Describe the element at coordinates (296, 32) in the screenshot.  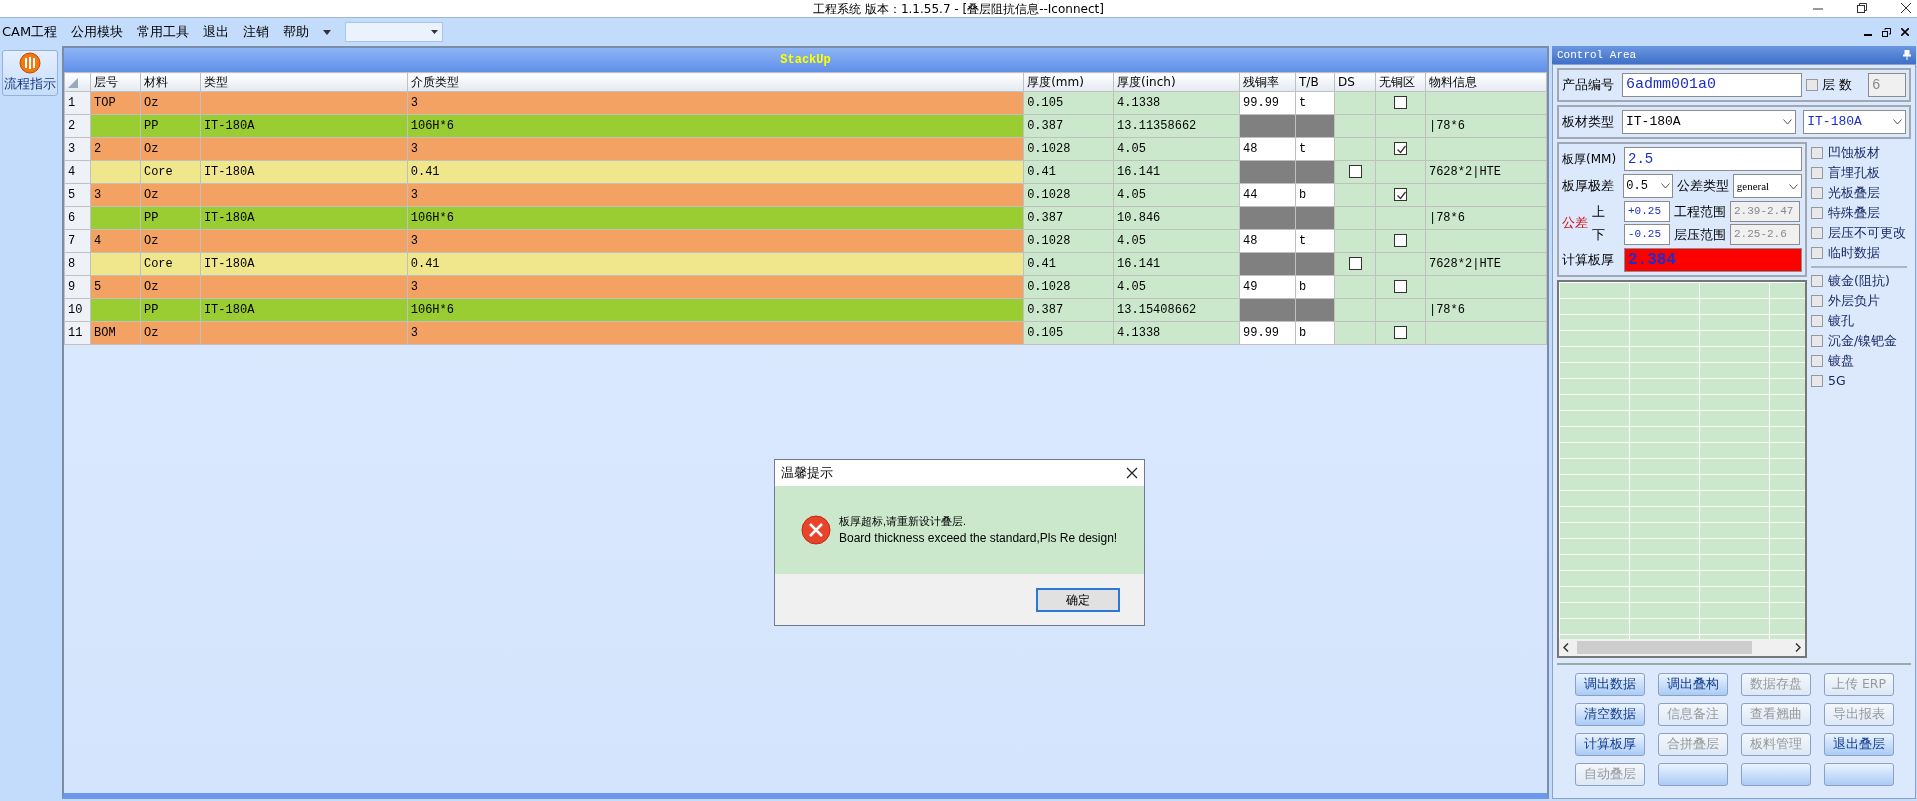
I see `menu-item: 帮助` at that location.